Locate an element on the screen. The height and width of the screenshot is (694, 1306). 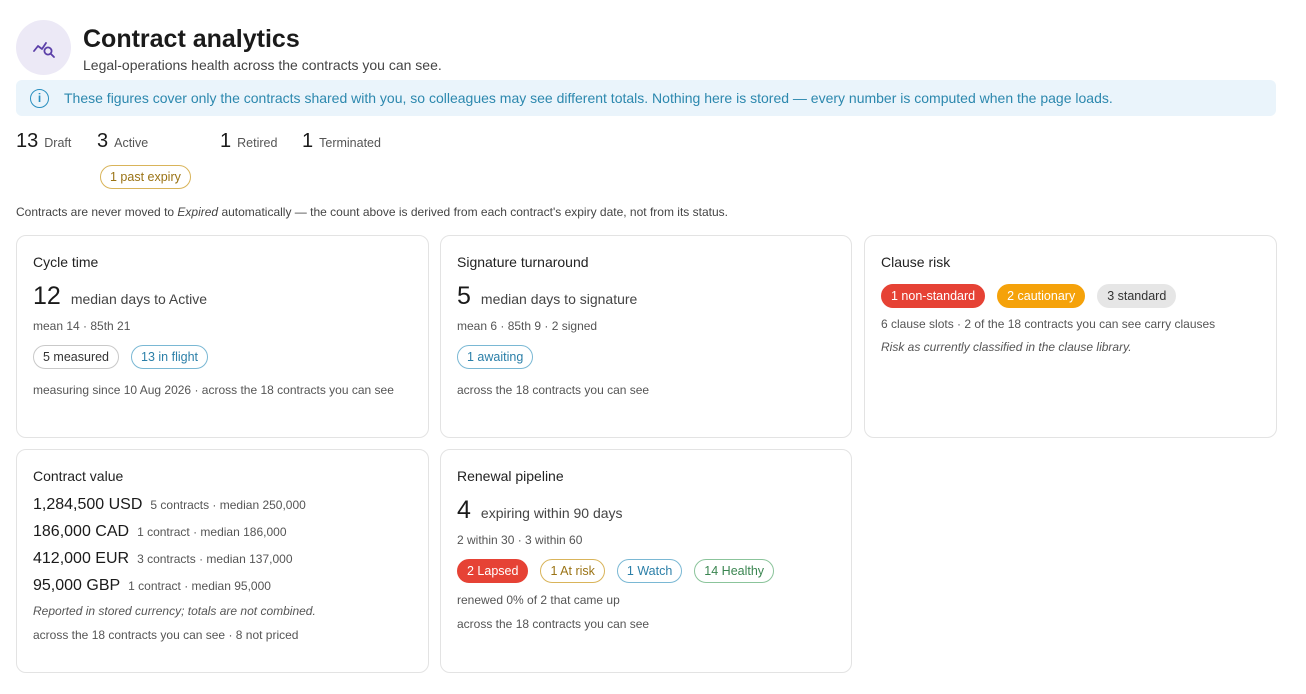
lapsed-badge: 2 Lapsed is located at coordinates (493, 571).